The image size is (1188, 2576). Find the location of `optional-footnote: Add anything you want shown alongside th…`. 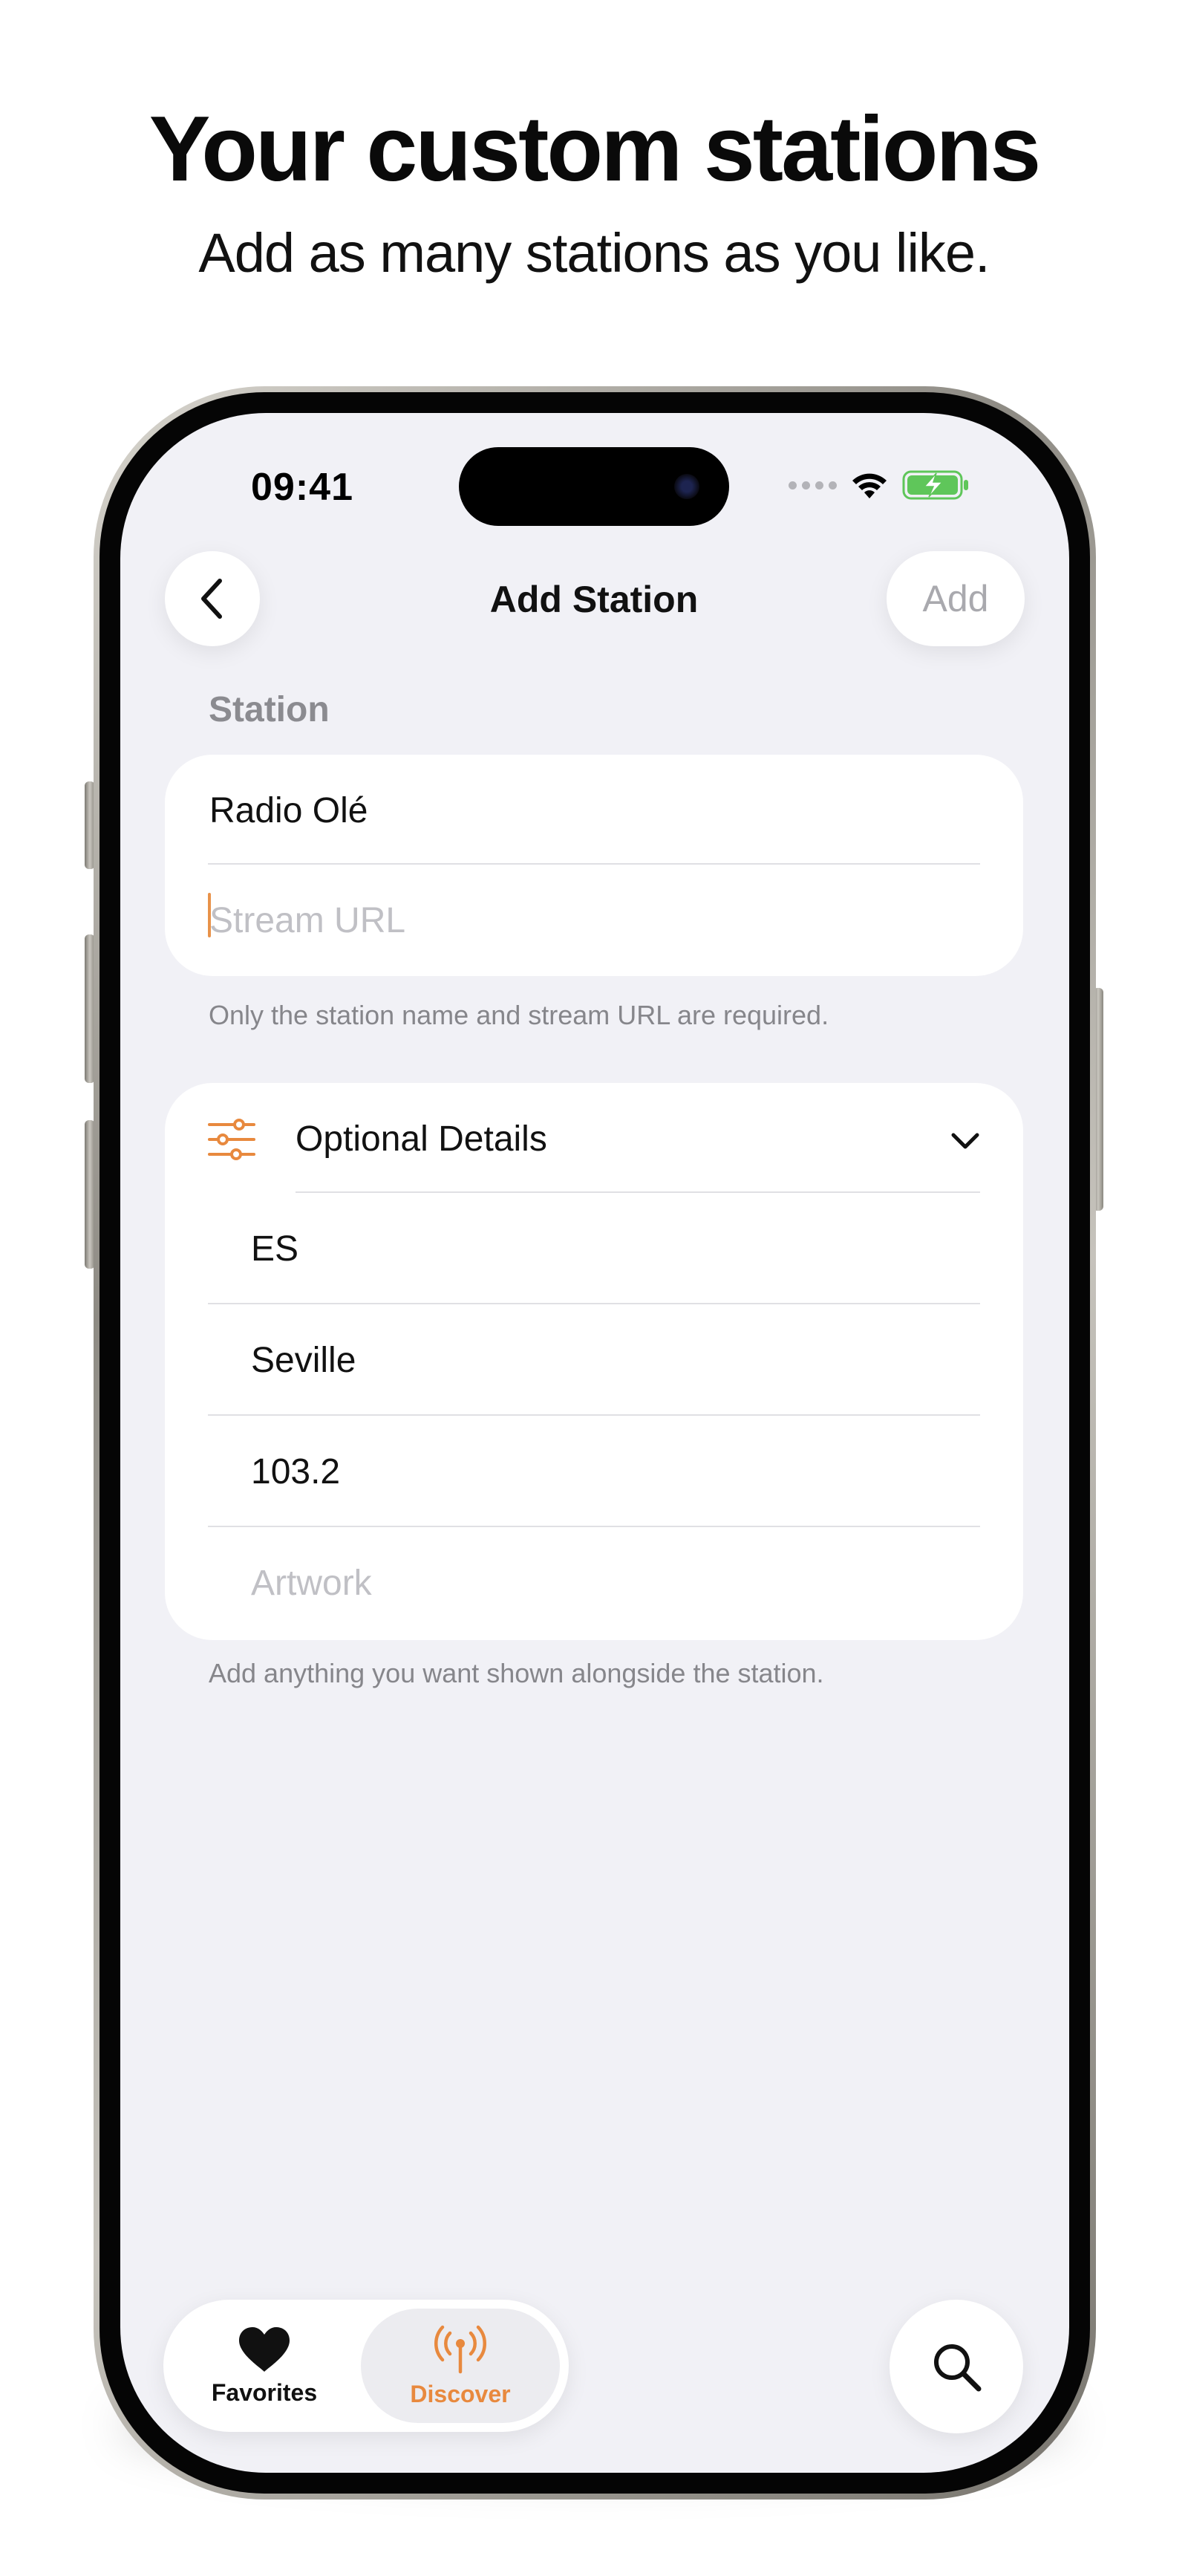

optional-footnote: Add anything you want shown alongside th… is located at coordinates (516, 1673).